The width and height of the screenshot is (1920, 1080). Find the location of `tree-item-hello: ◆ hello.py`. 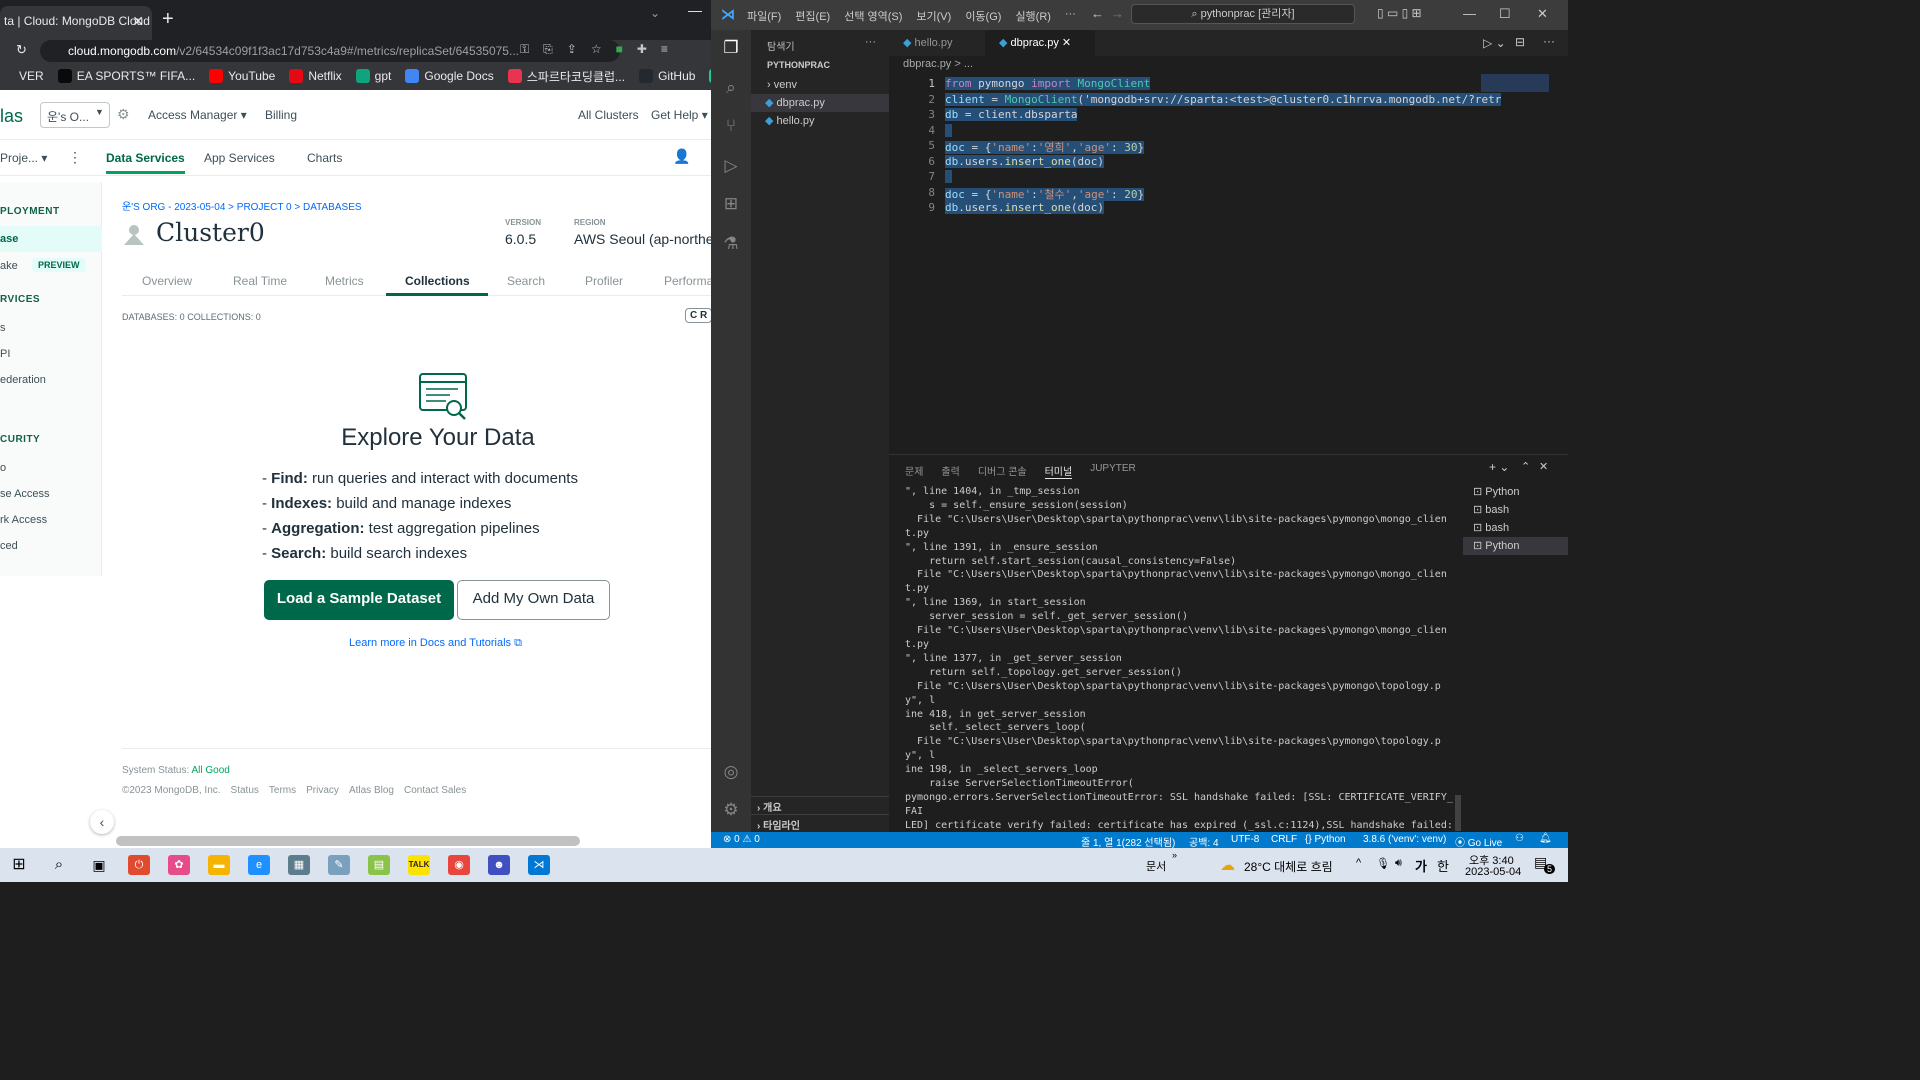

tree-item-hello: ◆ hello.py is located at coordinates (820, 121).